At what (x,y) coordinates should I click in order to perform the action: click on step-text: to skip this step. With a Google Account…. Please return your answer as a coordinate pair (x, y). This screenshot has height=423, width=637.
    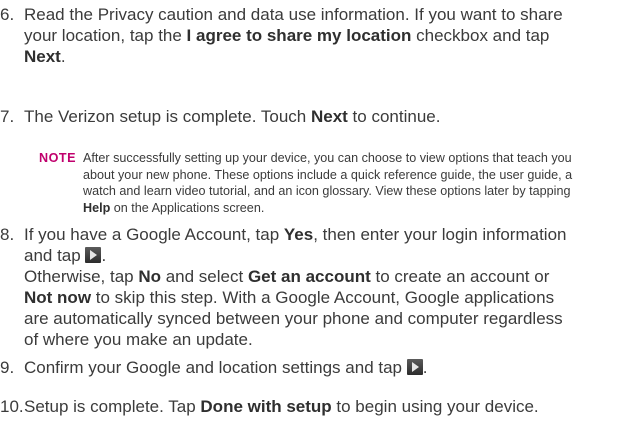
    Looking at the image, I should click on (323, 297).